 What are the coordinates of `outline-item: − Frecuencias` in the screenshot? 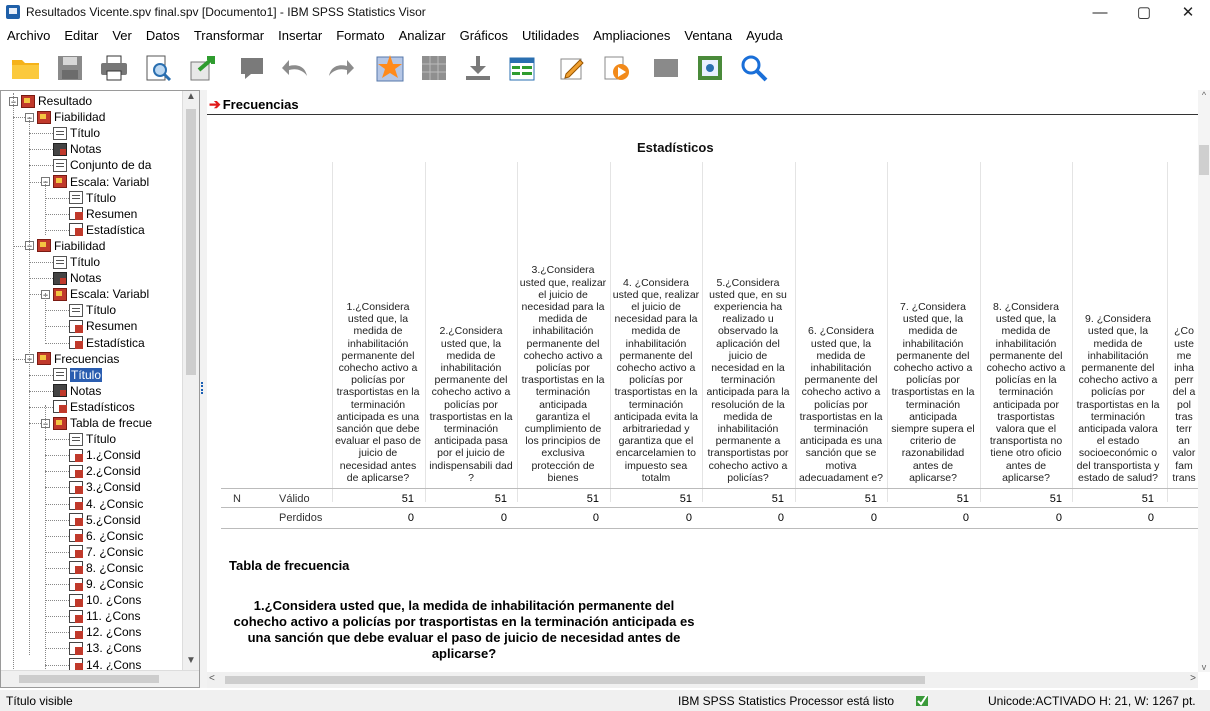 It's located at (72, 359).